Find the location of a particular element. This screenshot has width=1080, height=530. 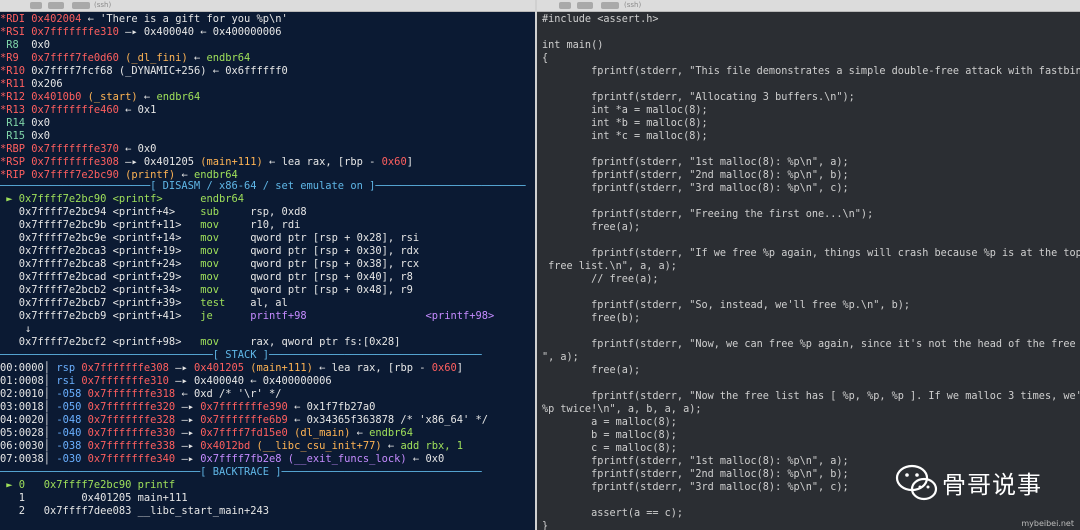

disasm-row: 0x7ffff7e2bc9b <printf+11> mov r10, rdi is located at coordinates (150, 225).